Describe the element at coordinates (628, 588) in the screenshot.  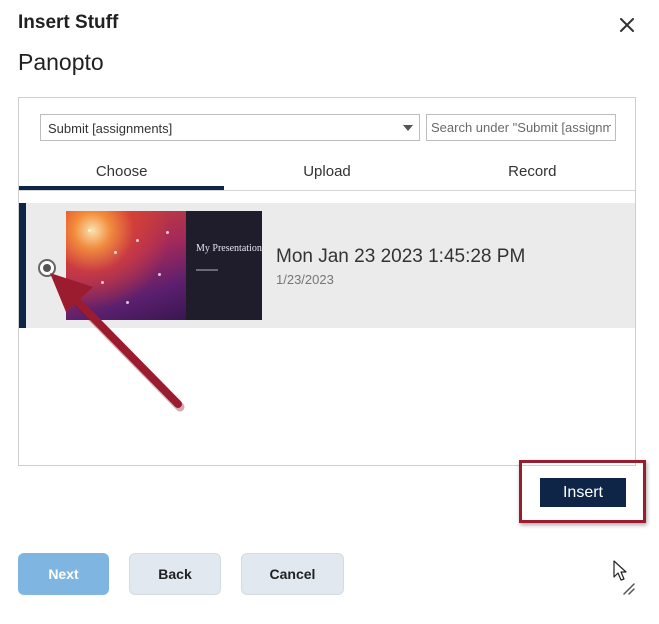
I see `resize-grip-icon` at that location.